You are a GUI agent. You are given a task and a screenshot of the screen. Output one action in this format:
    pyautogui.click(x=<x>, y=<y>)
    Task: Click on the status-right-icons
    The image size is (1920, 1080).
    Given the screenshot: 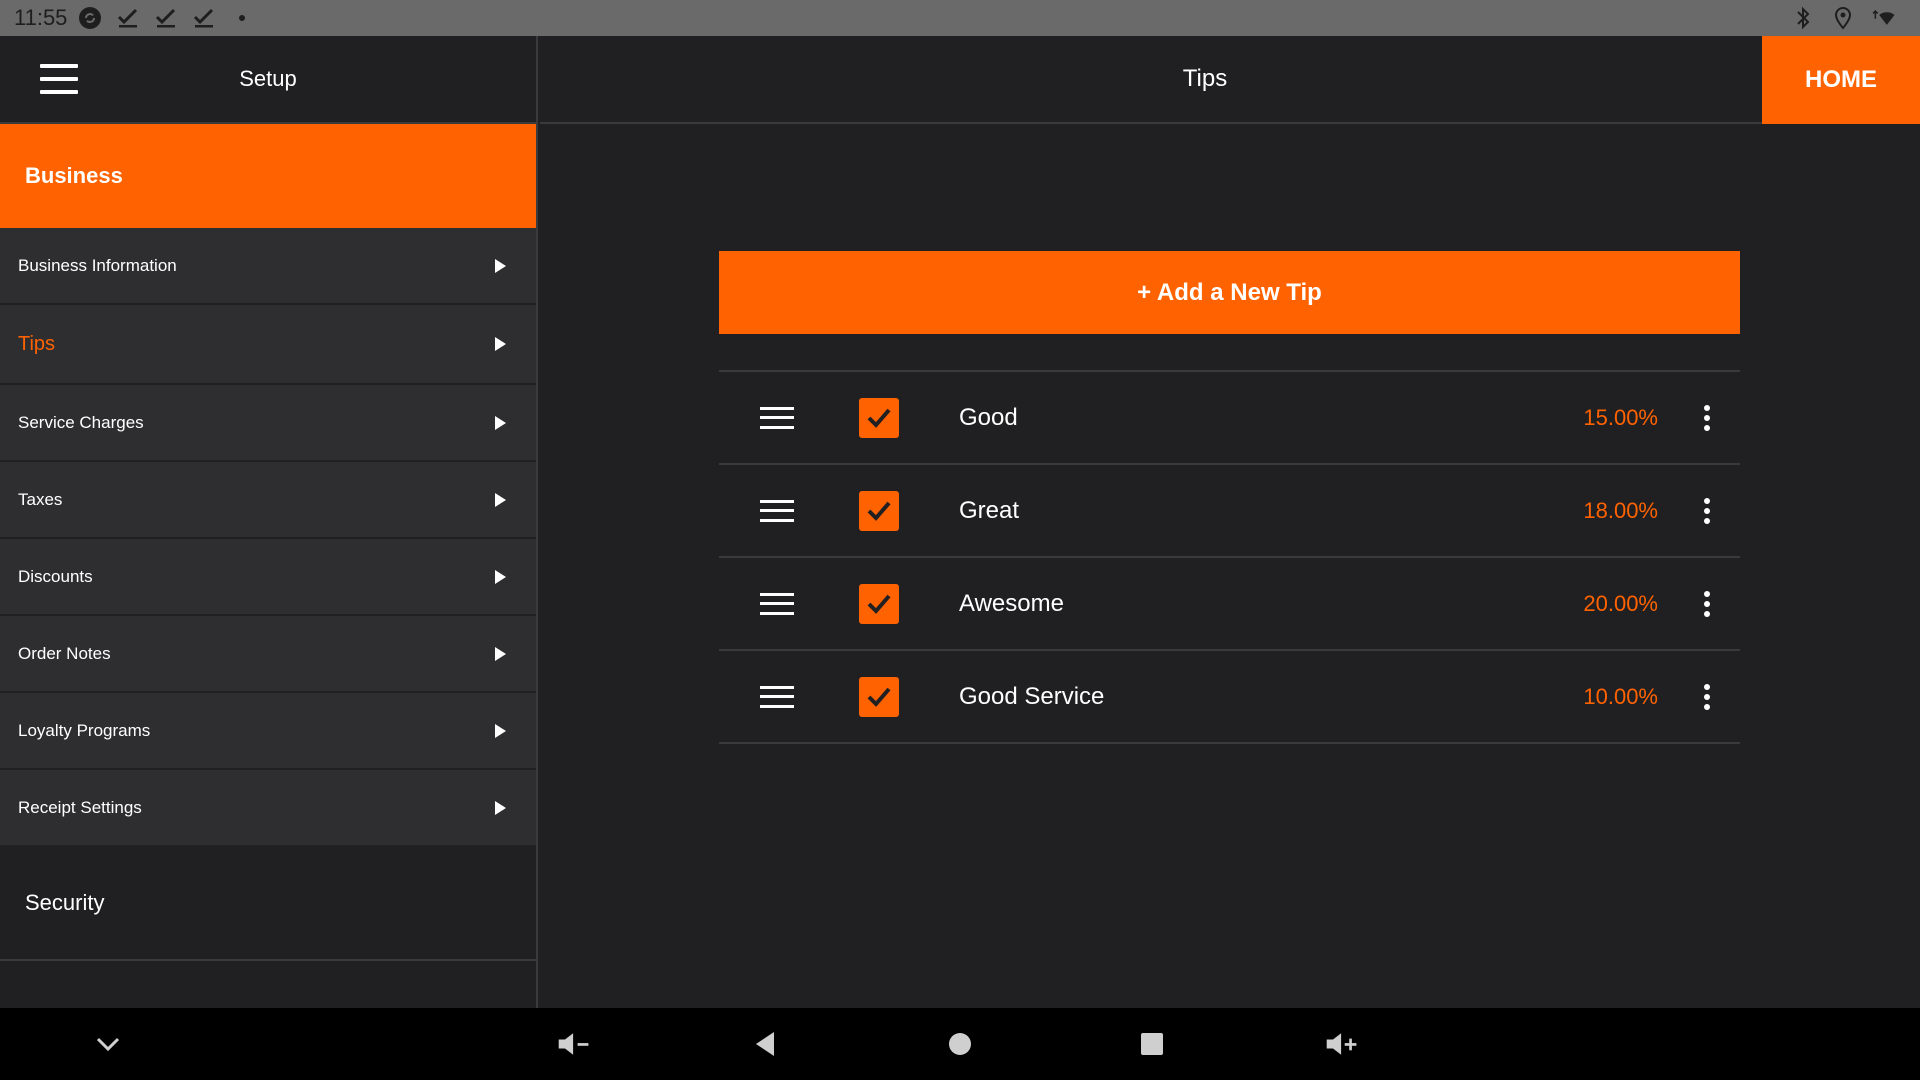 What is the action you would take?
    pyautogui.click(x=1848, y=18)
    